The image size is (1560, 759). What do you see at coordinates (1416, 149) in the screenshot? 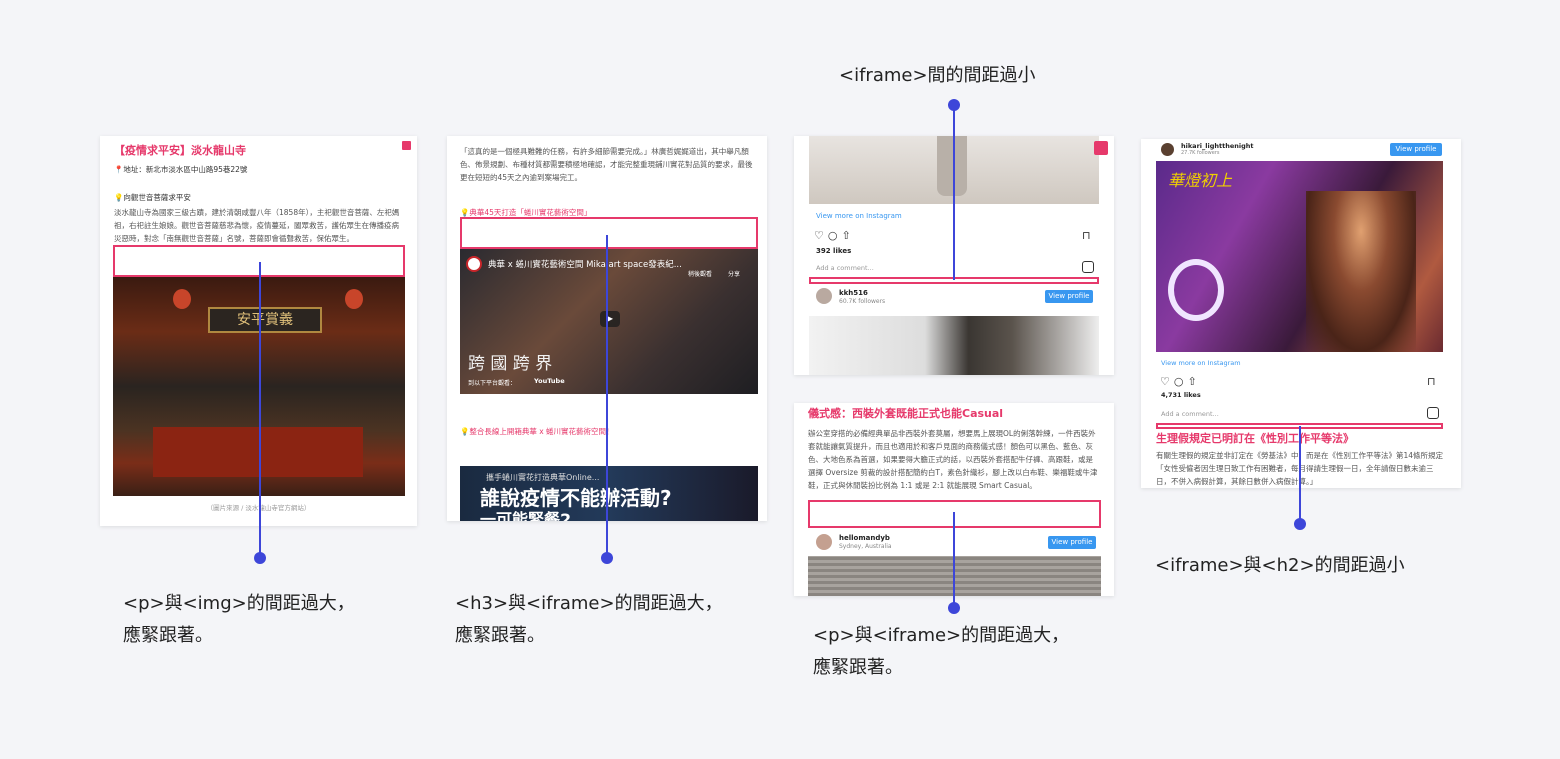
I see `card4-view-profile-button: View profile` at bounding box center [1416, 149].